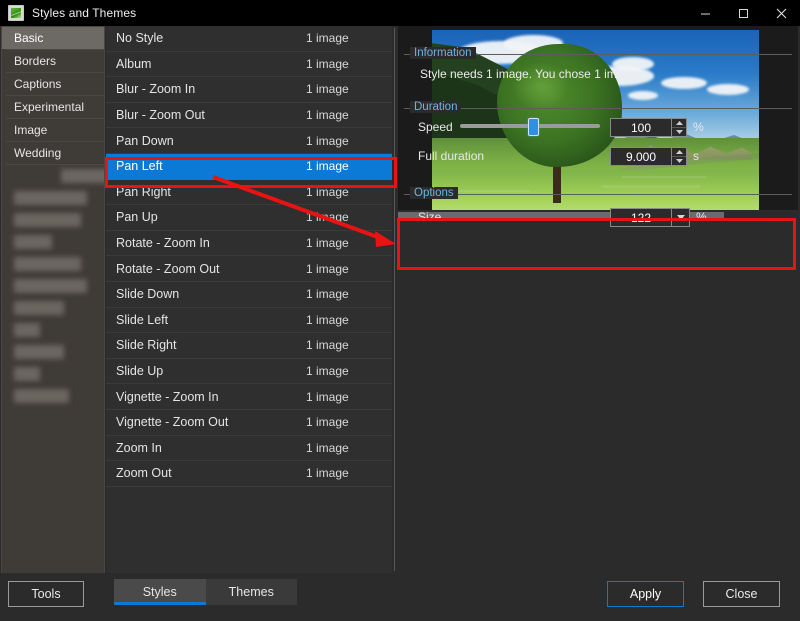 This screenshot has width=800, height=621. What do you see at coordinates (641, 156) in the screenshot?
I see `full-duration-input: 9.000` at bounding box center [641, 156].